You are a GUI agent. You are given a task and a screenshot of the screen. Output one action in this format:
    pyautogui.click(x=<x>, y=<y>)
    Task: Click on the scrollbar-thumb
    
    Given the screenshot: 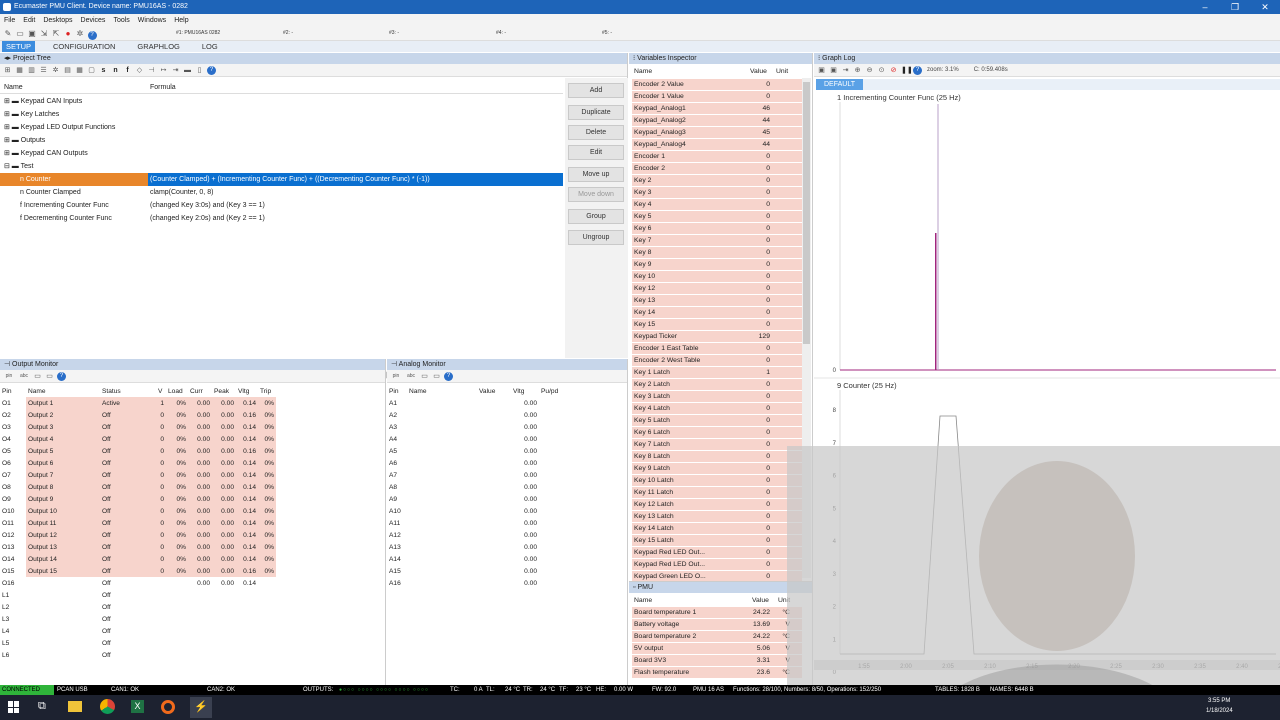 What is the action you would take?
    pyautogui.click(x=806, y=213)
    